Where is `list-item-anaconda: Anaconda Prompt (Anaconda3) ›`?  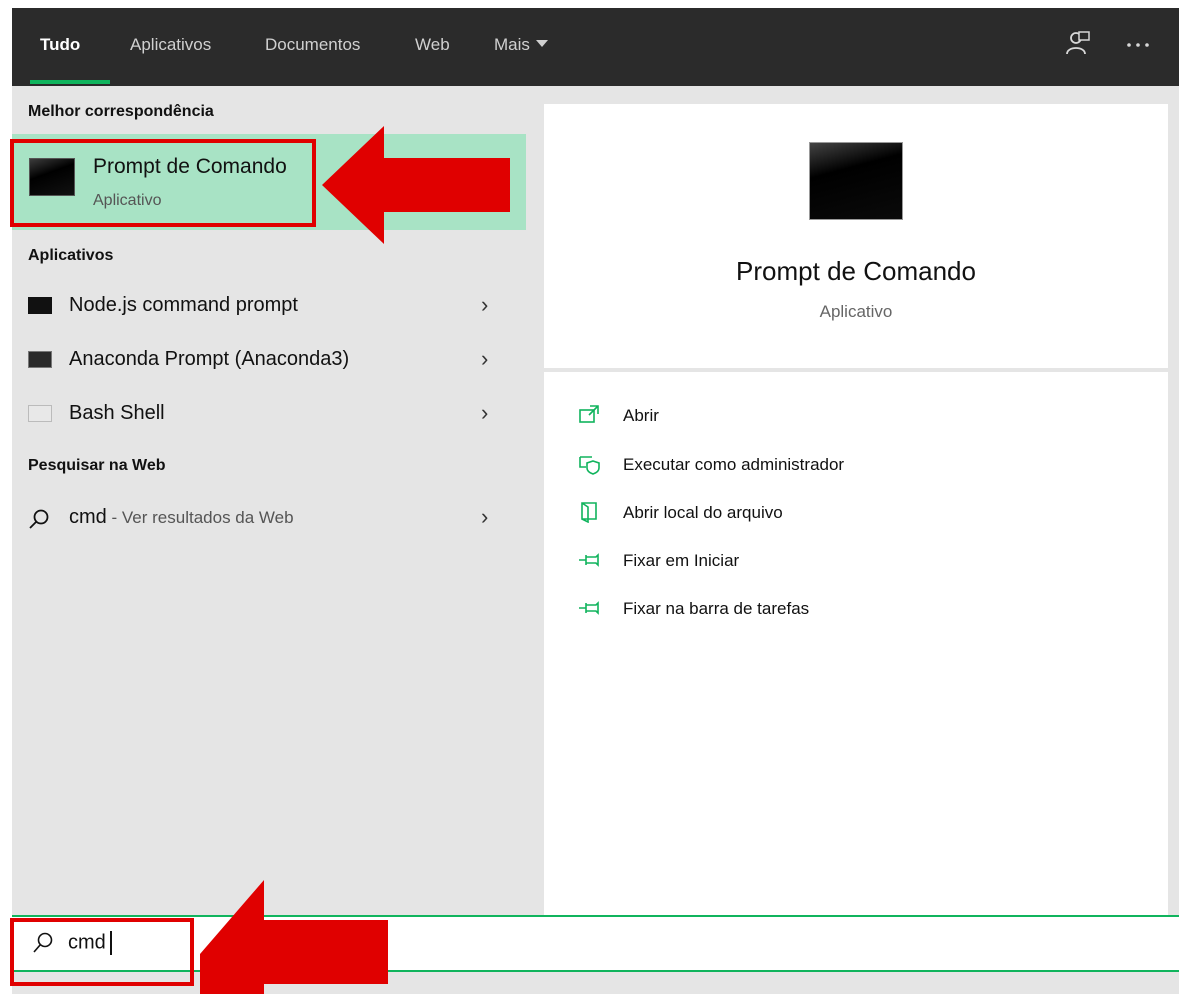 list-item-anaconda: Anaconda Prompt (Anaconda3) › is located at coordinates (269, 360).